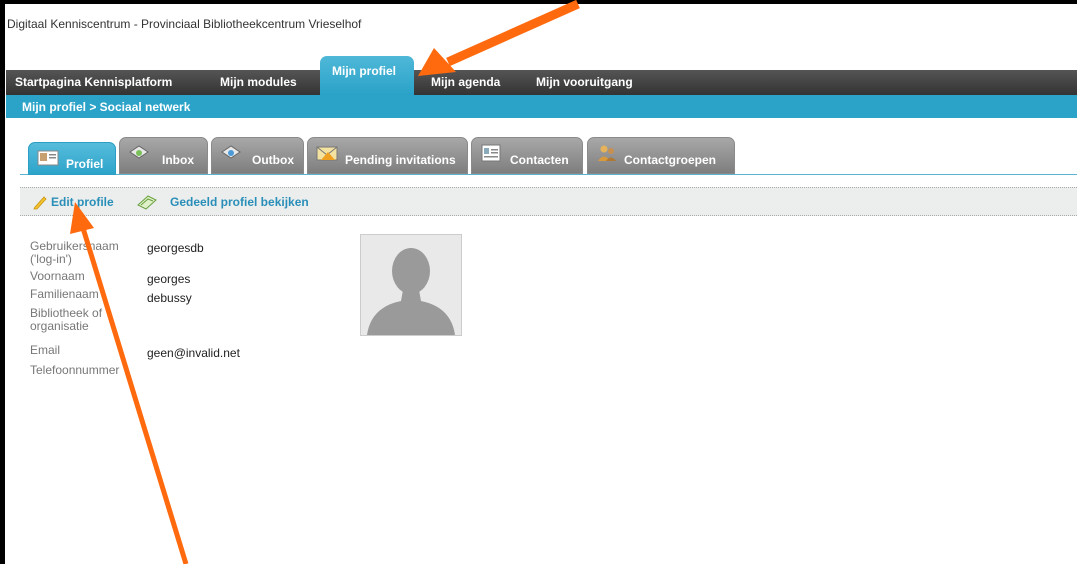 Image resolution: width=1077 pixels, height=564 pixels. I want to click on tab-profiel: Profiel, so click(72, 158).